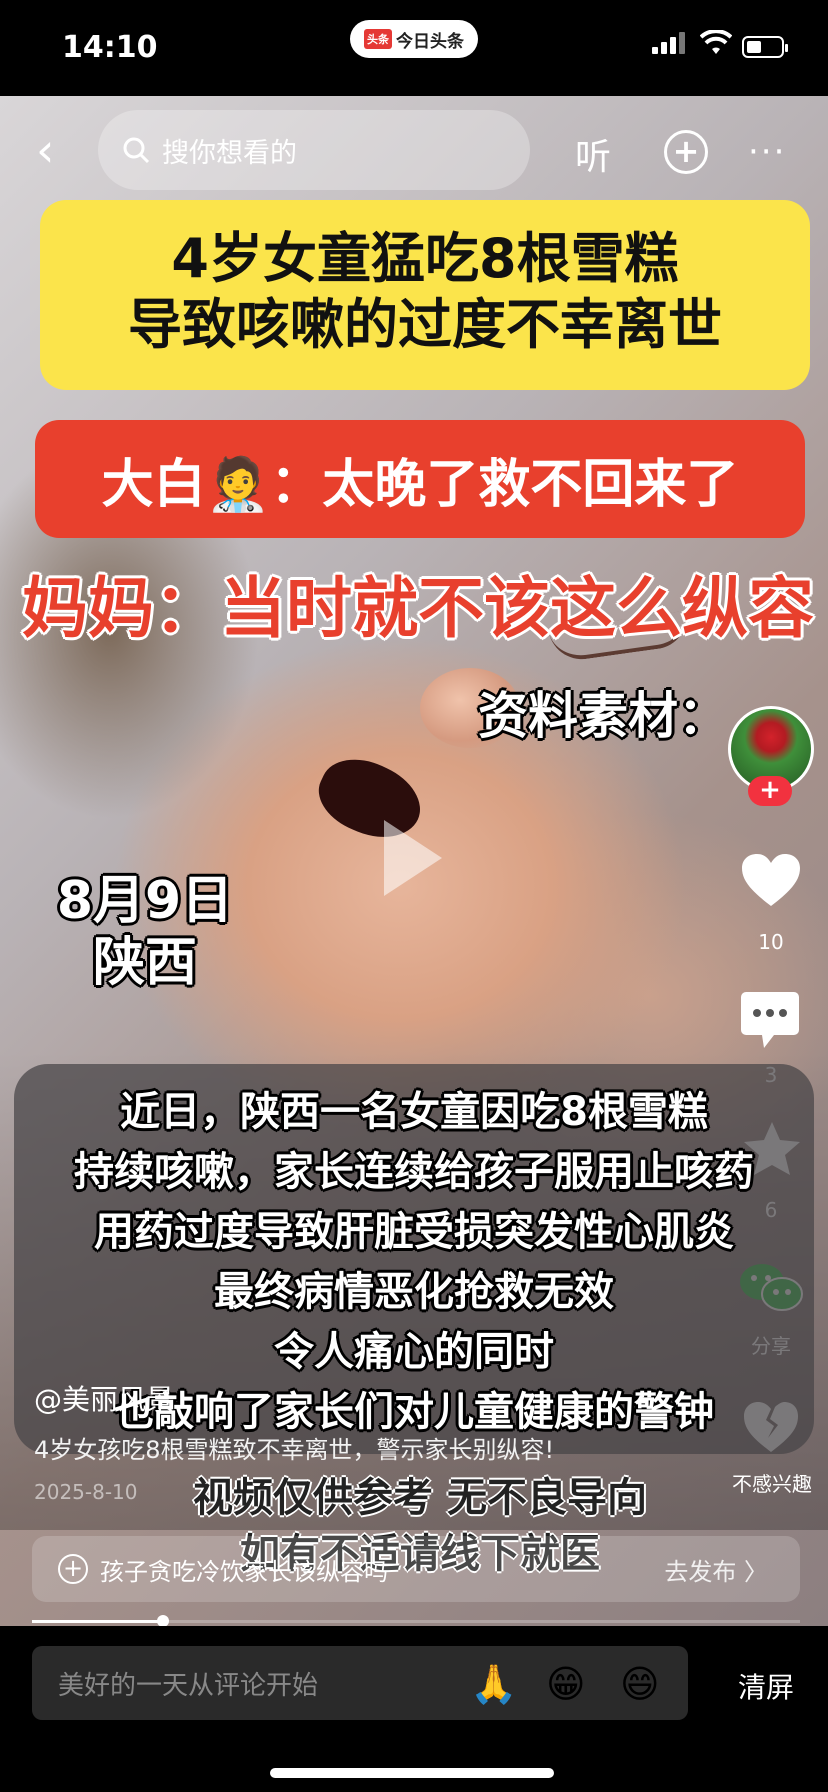 The height and width of the screenshot is (1792, 828). I want to click on like-icon, so click(771, 880).